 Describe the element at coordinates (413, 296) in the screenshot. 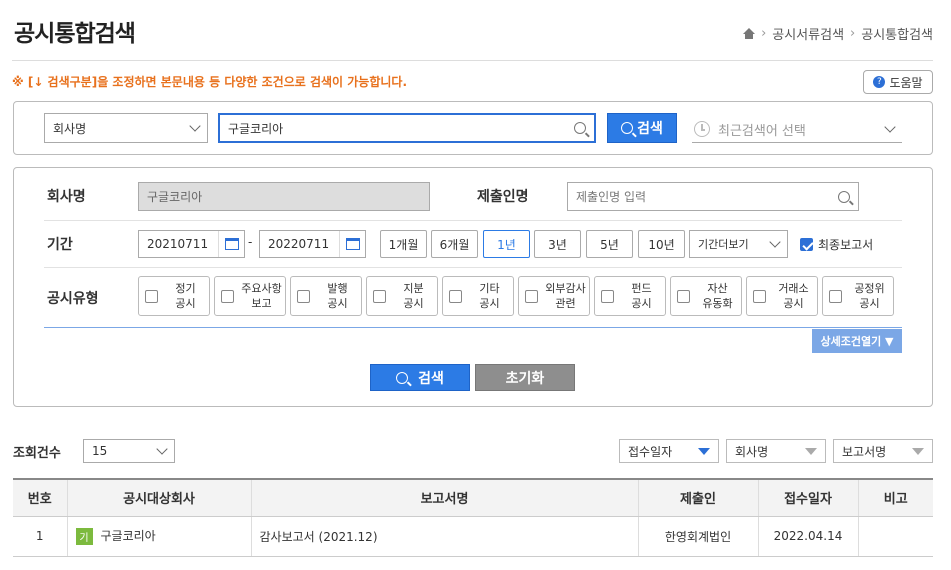

I see `disclosure-type-label-text: 지분 공시` at that location.